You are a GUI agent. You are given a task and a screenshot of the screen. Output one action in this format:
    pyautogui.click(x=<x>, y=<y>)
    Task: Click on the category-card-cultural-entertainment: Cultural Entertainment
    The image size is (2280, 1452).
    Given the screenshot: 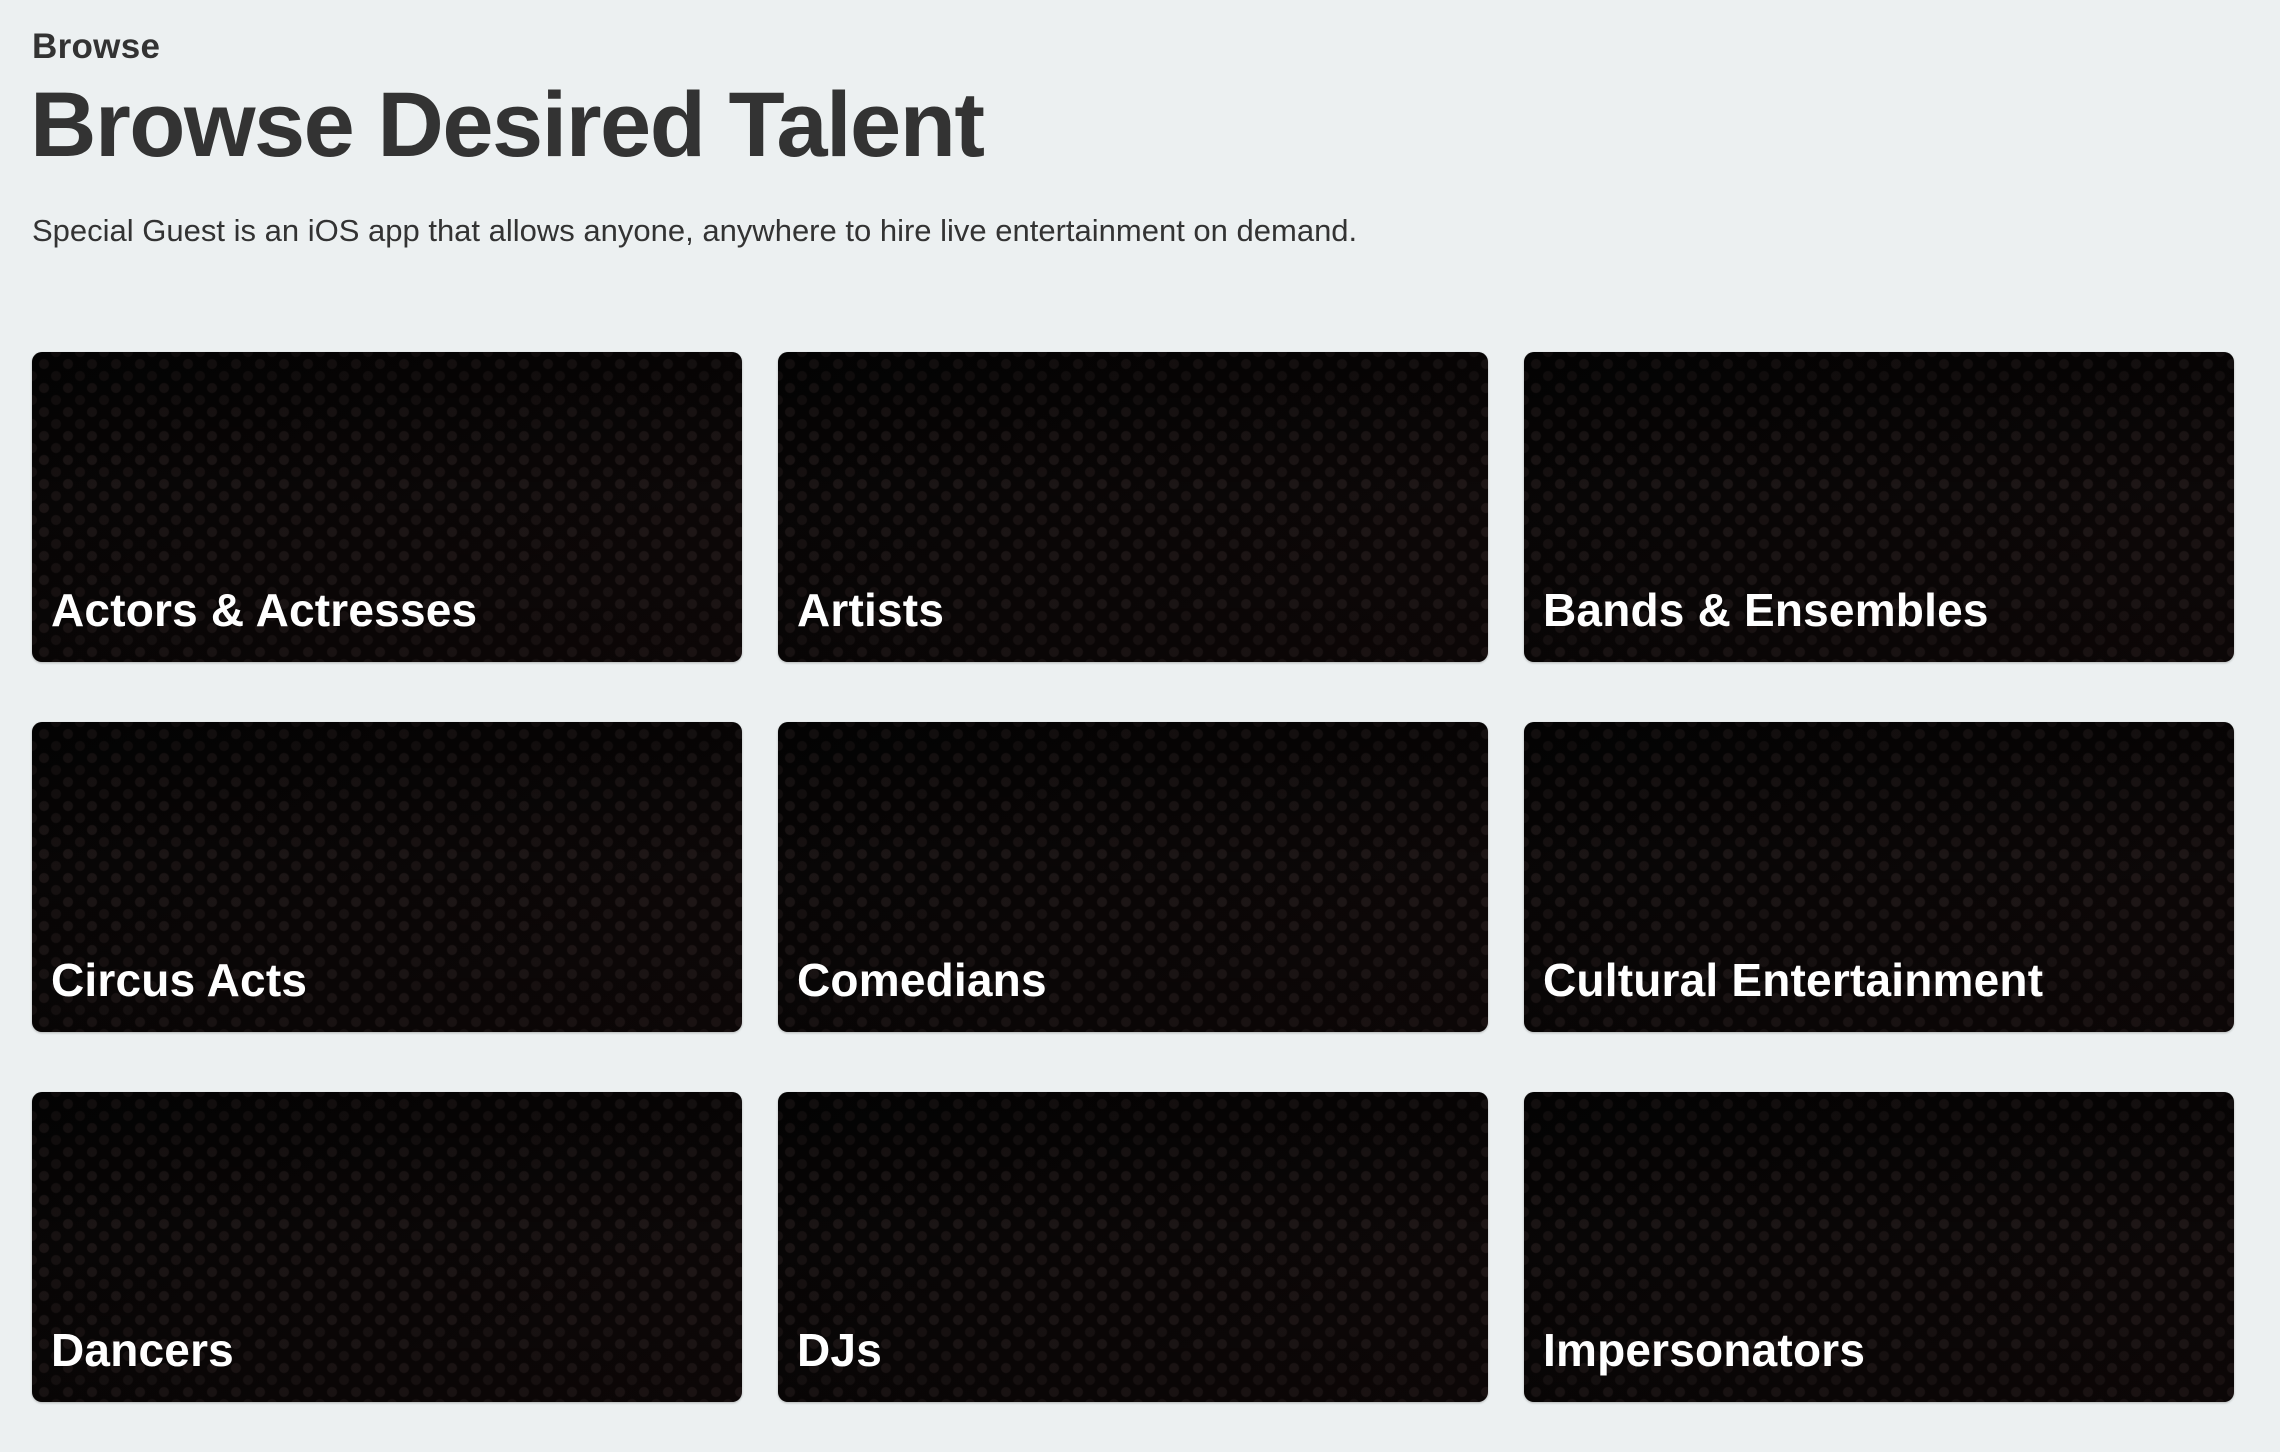 What is the action you would take?
    pyautogui.click(x=1879, y=877)
    